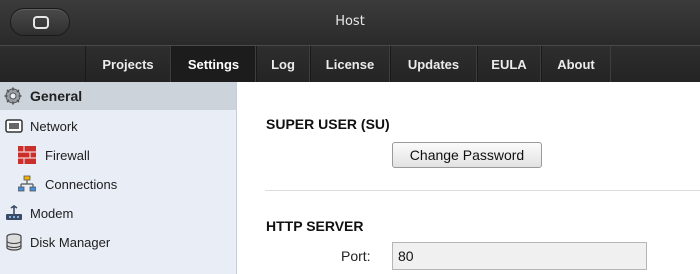 This screenshot has height=274, width=700. What do you see at coordinates (283, 64) in the screenshot?
I see `tab-log: Log` at bounding box center [283, 64].